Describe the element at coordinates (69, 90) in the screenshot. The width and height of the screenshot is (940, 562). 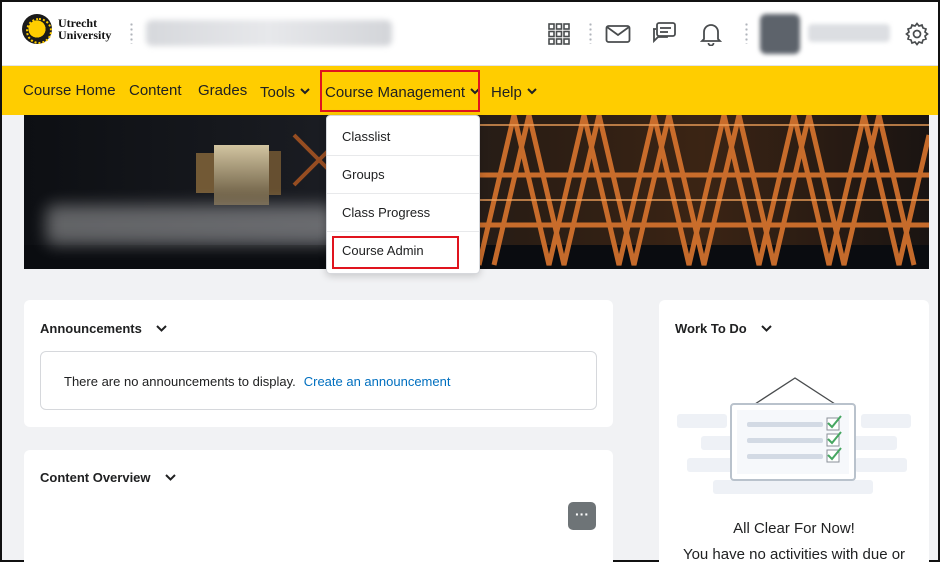
I see `nav-course-home: Course Home` at that location.